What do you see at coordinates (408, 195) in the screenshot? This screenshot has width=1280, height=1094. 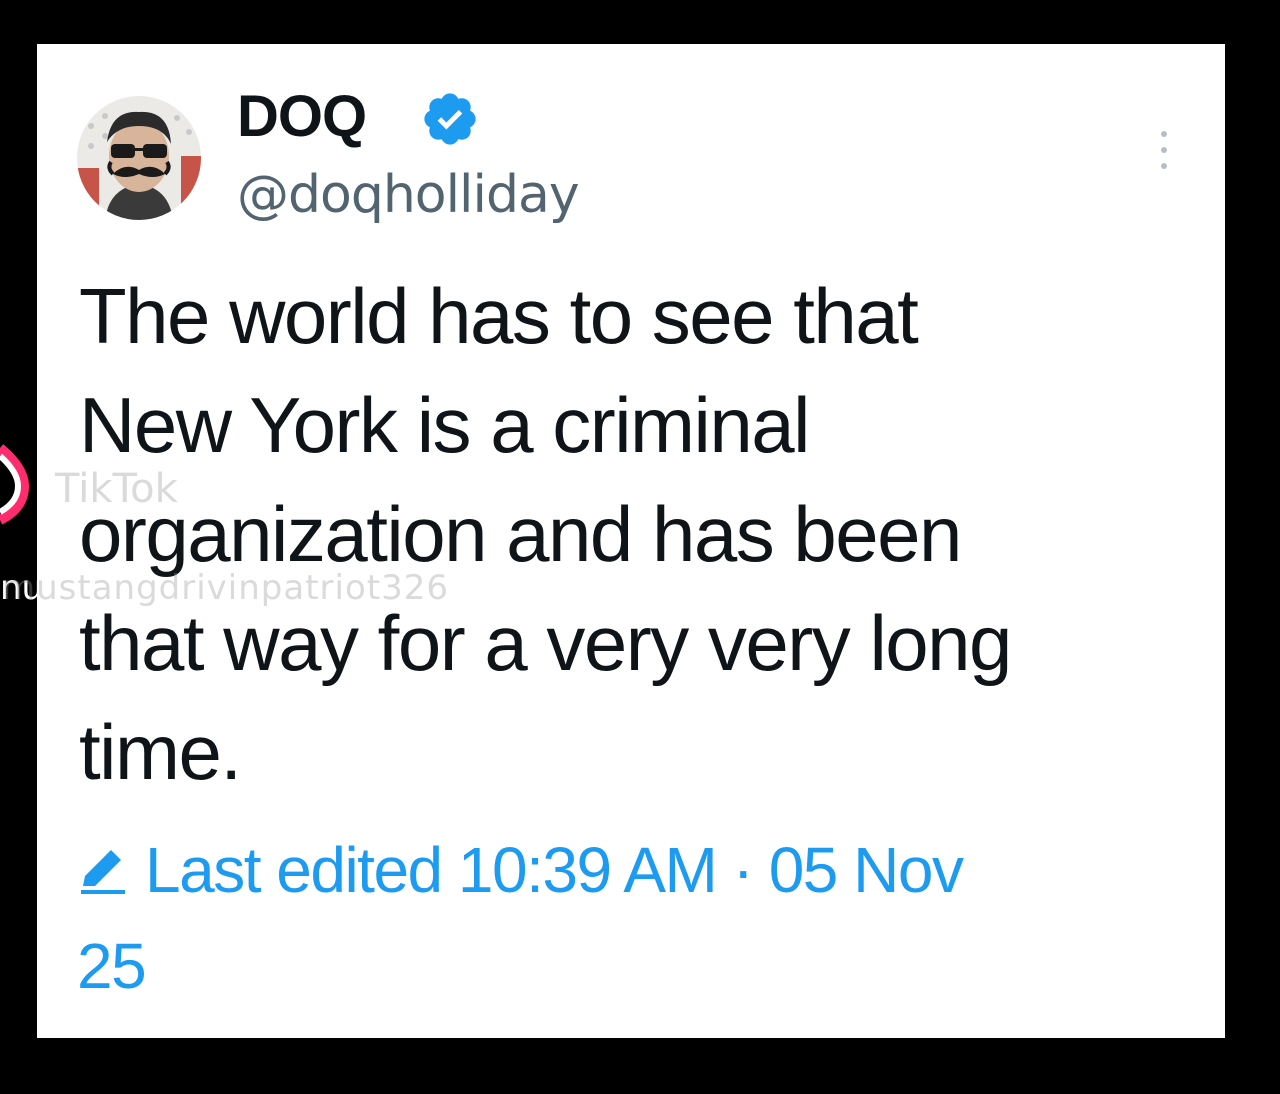 I see `user-handle: @doqholliday` at bounding box center [408, 195].